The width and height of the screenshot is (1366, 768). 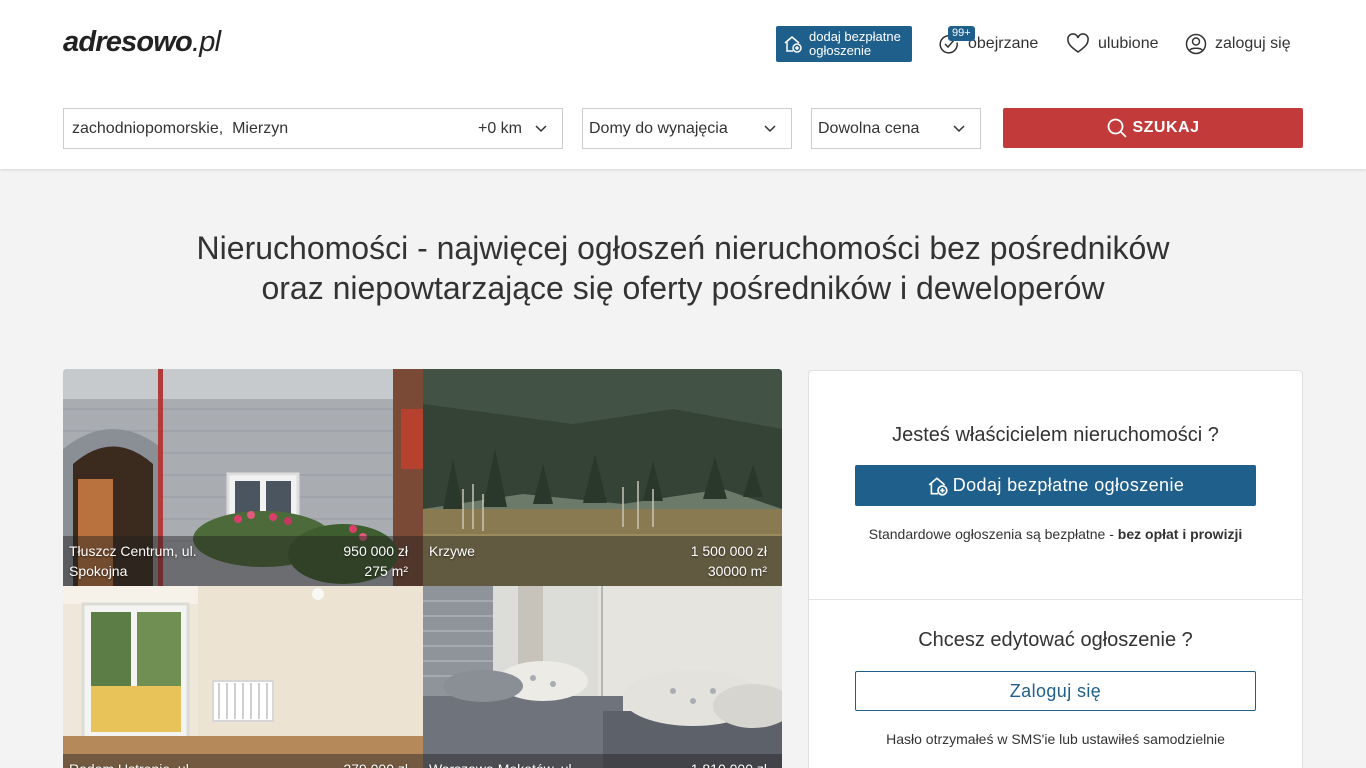 I want to click on listing-price: 279 000 zł, so click(x=375, y=763).